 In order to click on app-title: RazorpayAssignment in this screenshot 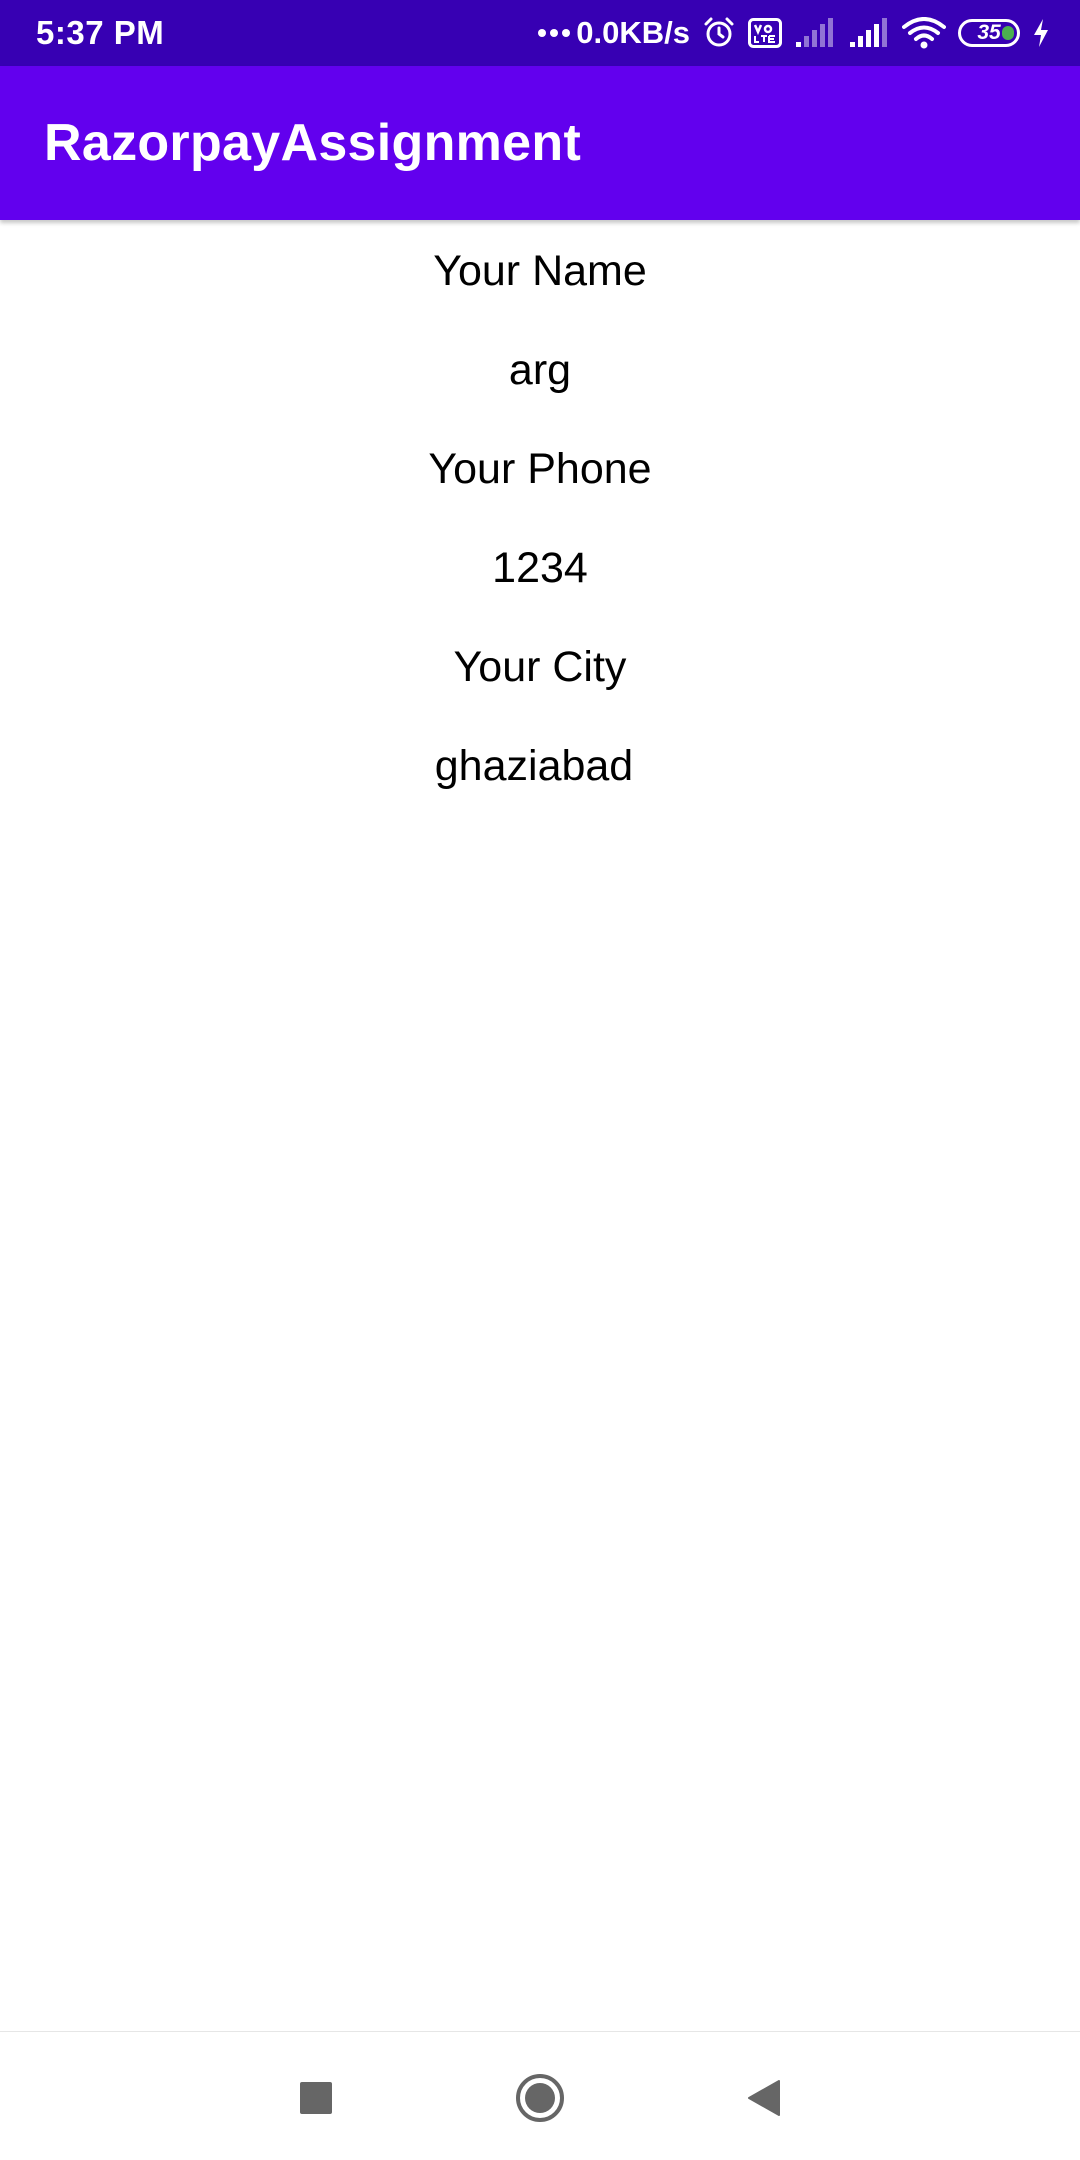, I will do `click(313, 143)`.